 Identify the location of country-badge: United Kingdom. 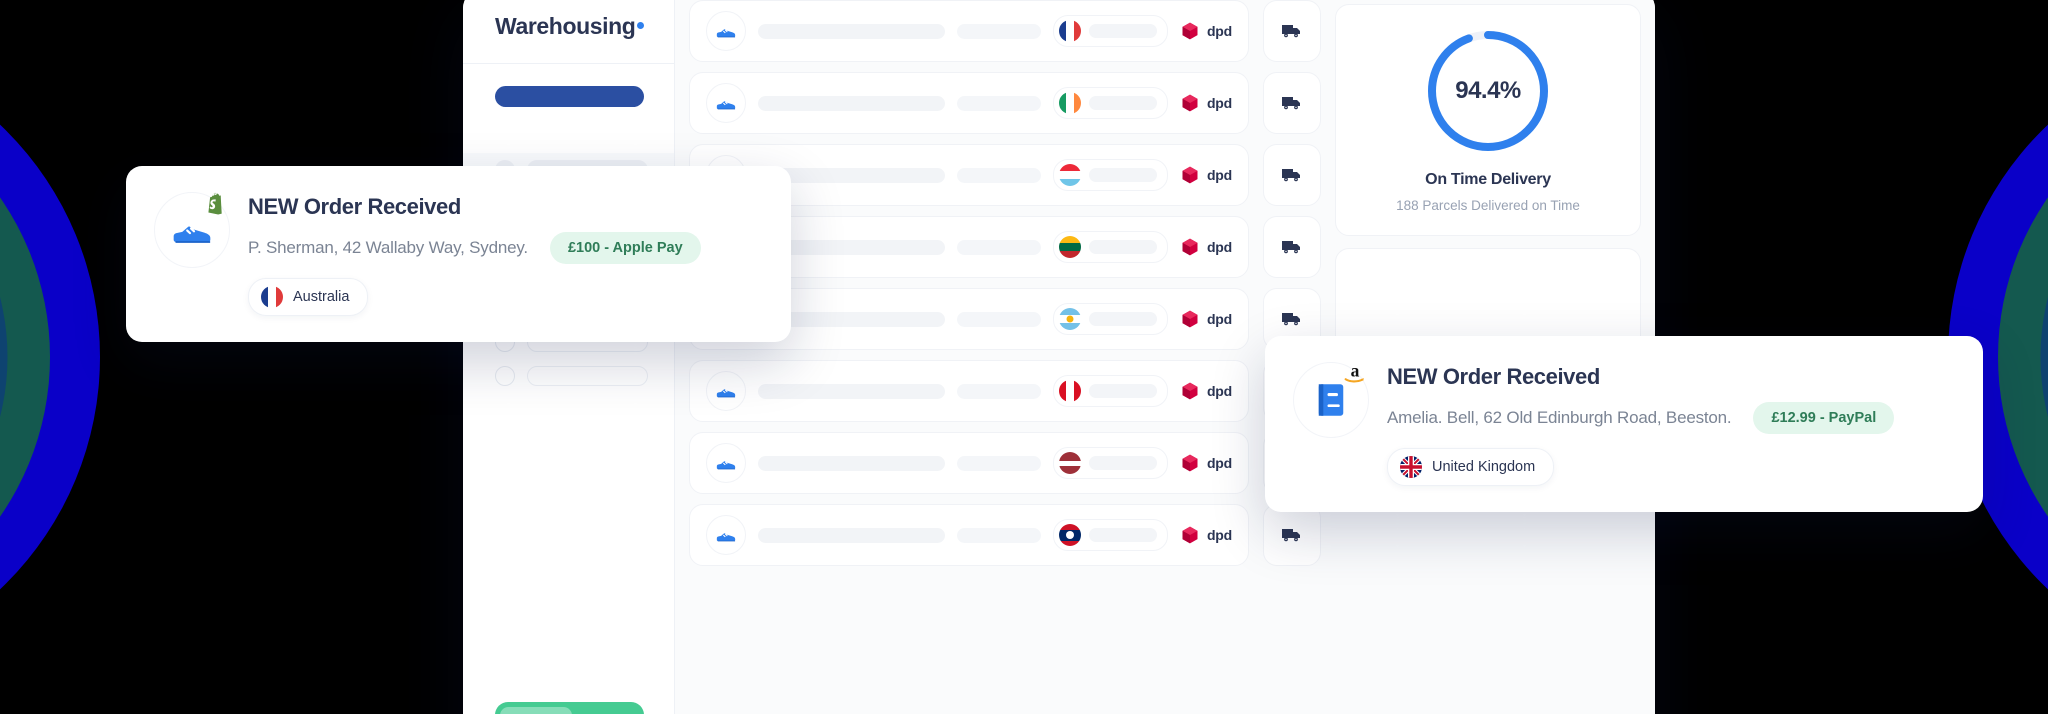
(1471, 467).